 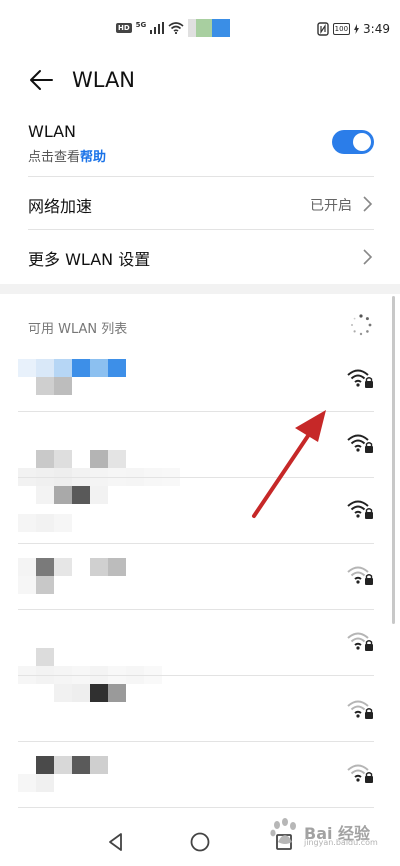 I want to click on network-acceleration-label: 网络加速, so click(x=60, y=206).